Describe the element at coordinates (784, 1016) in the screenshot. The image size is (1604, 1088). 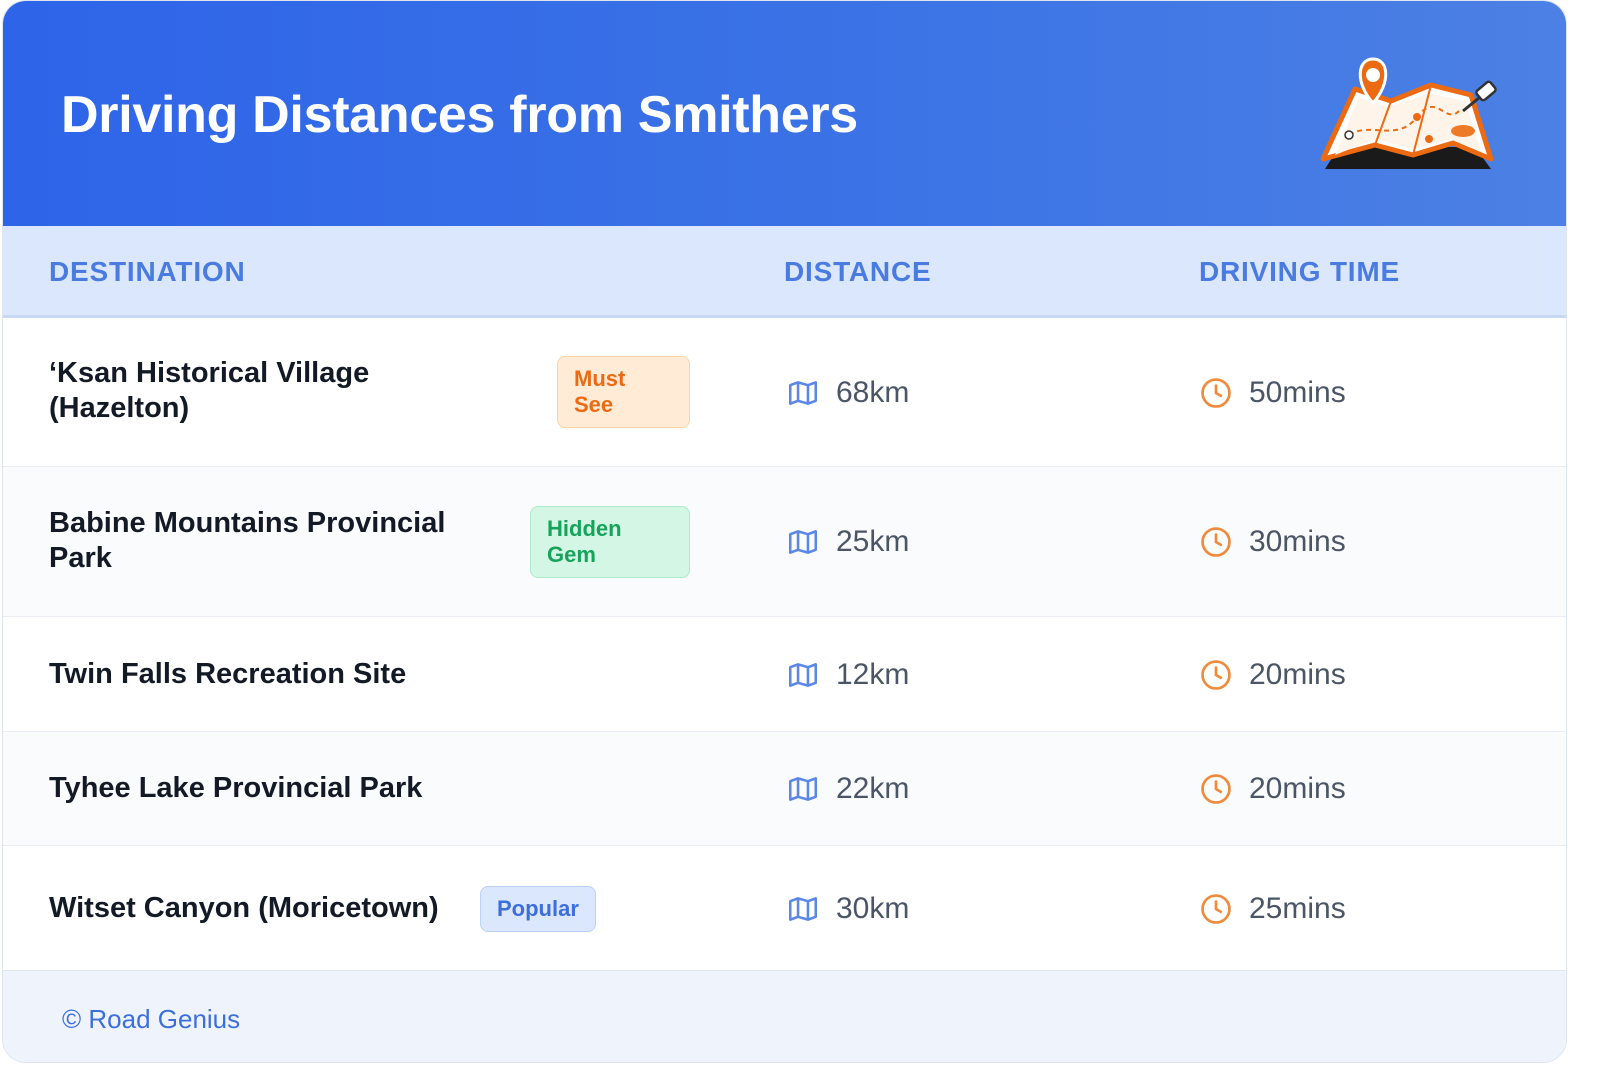
I see `card-footer: © Road Genius` at that location.